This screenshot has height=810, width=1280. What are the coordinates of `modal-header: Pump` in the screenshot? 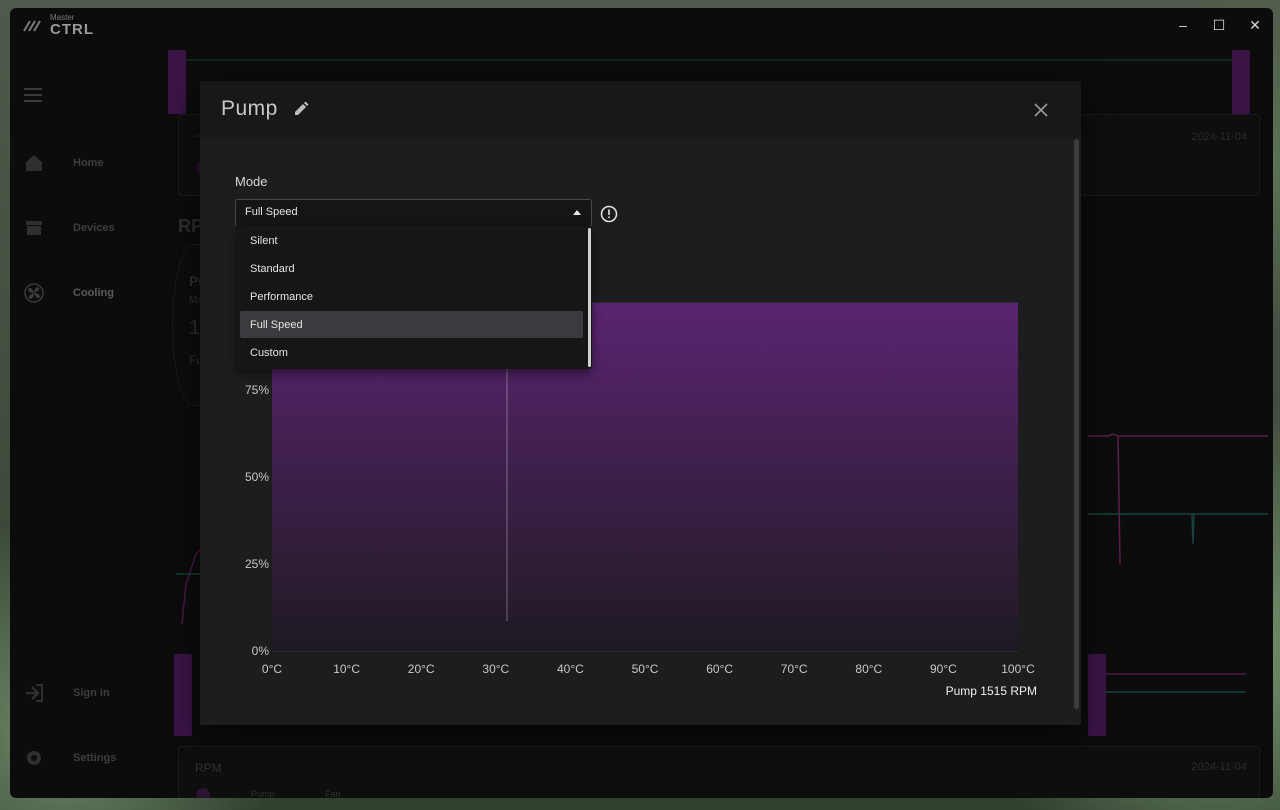 It's located at (640, 109).